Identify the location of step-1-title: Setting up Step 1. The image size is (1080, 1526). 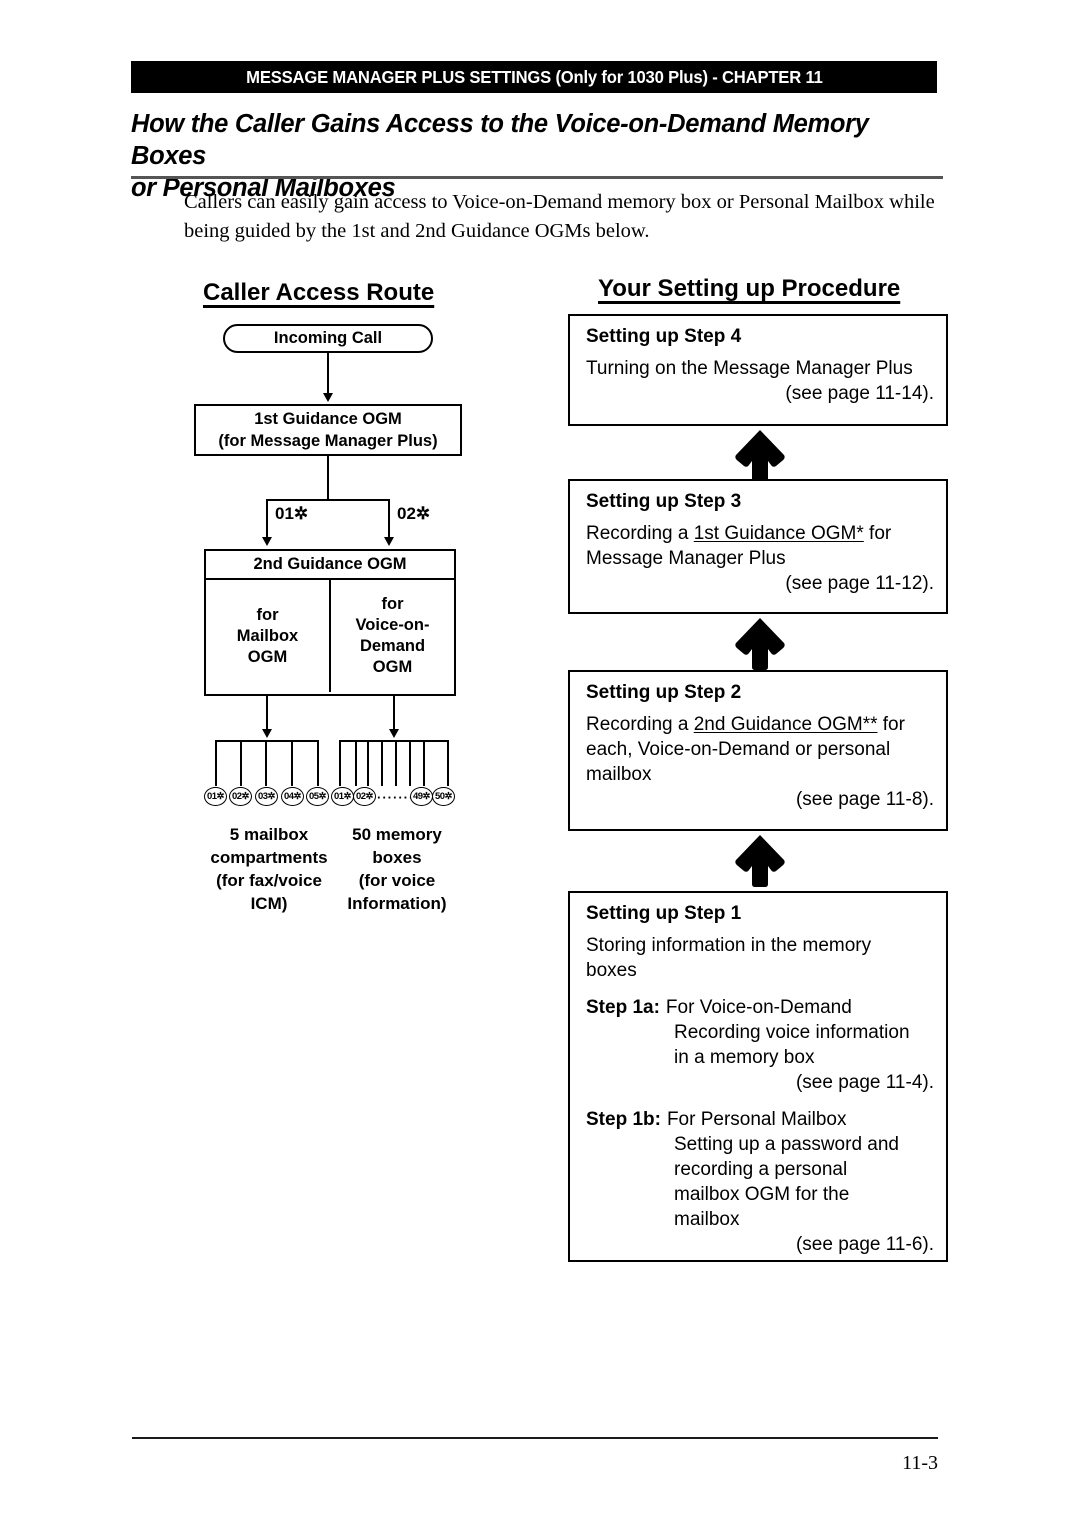
(664, 913).